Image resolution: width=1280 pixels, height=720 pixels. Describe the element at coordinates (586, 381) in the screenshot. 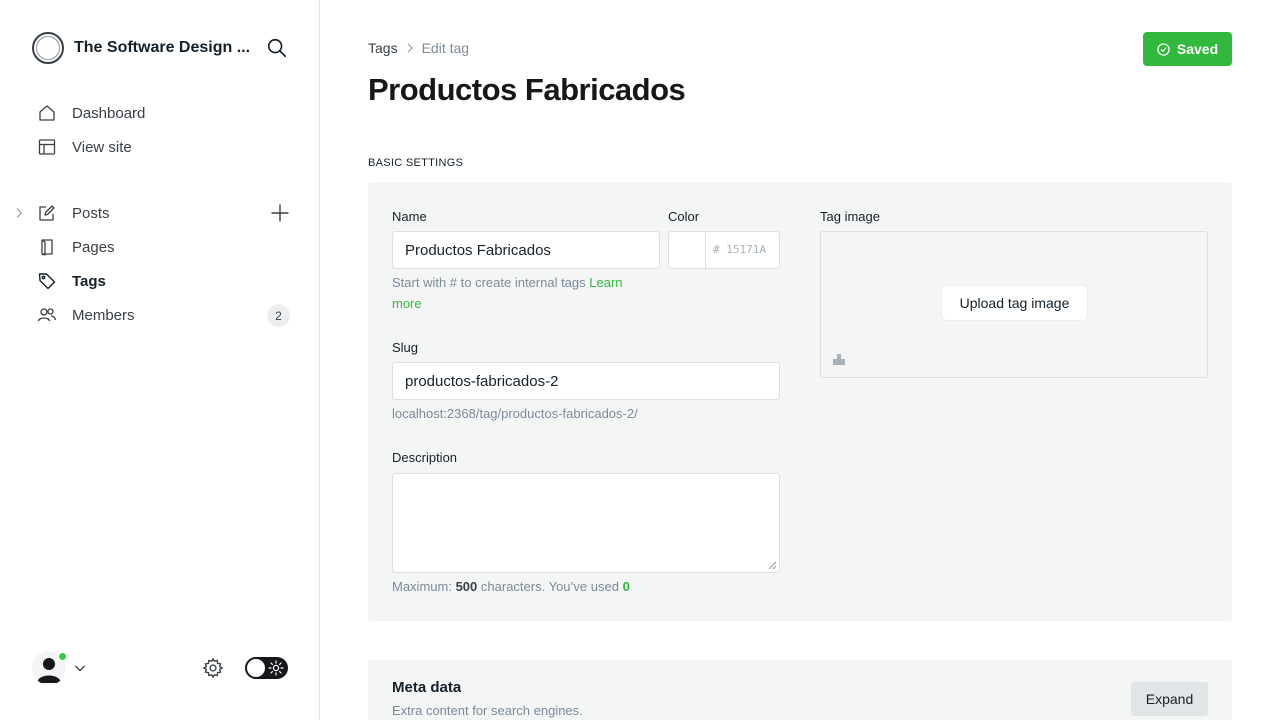

I see `slug-input: productos-fabricados-2` at that location.